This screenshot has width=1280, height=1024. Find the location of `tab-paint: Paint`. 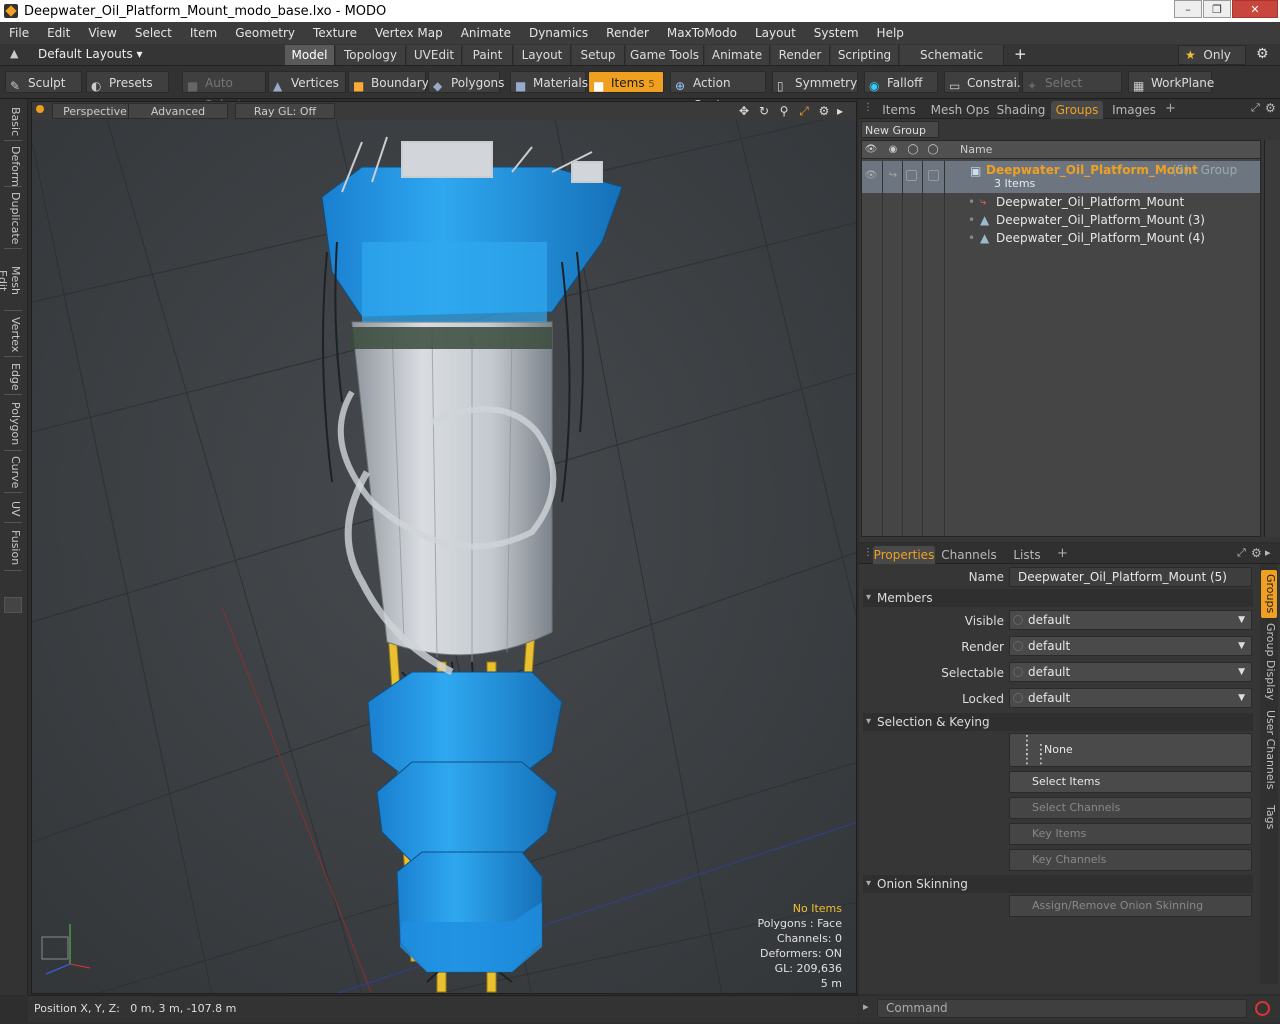

tab-paint: Paint is located at coordinates (488, 55).